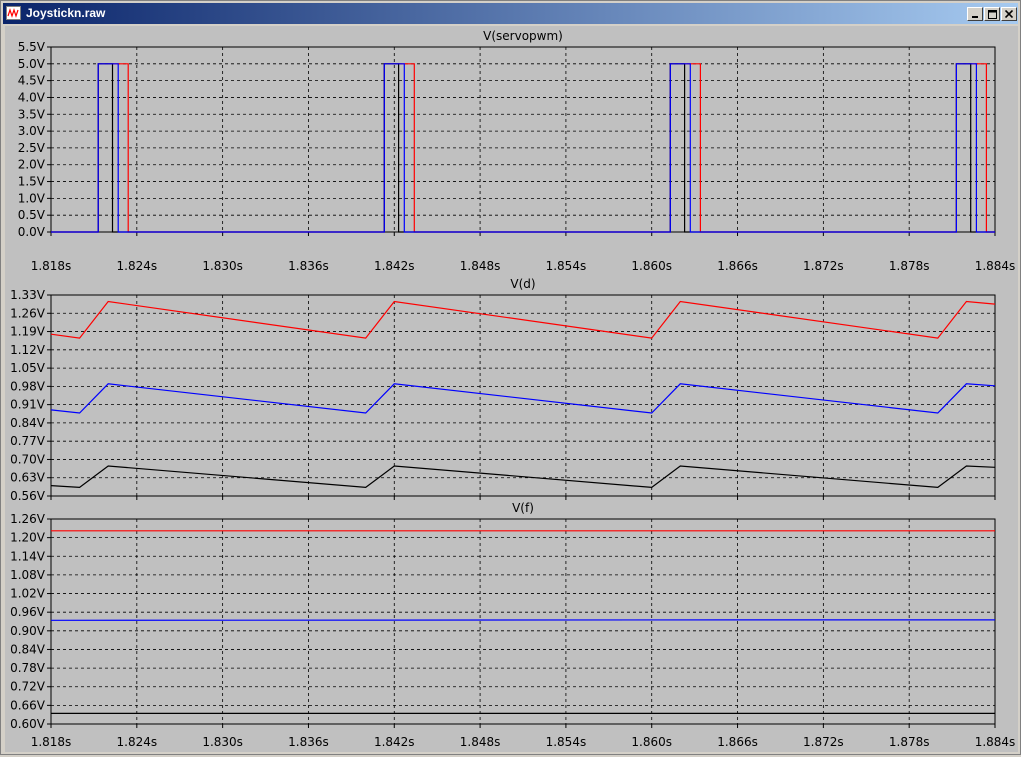  Describe the element at coordinates (32, 165) in the screenshot. I see `y-tick-label: 2.0V` at that location.